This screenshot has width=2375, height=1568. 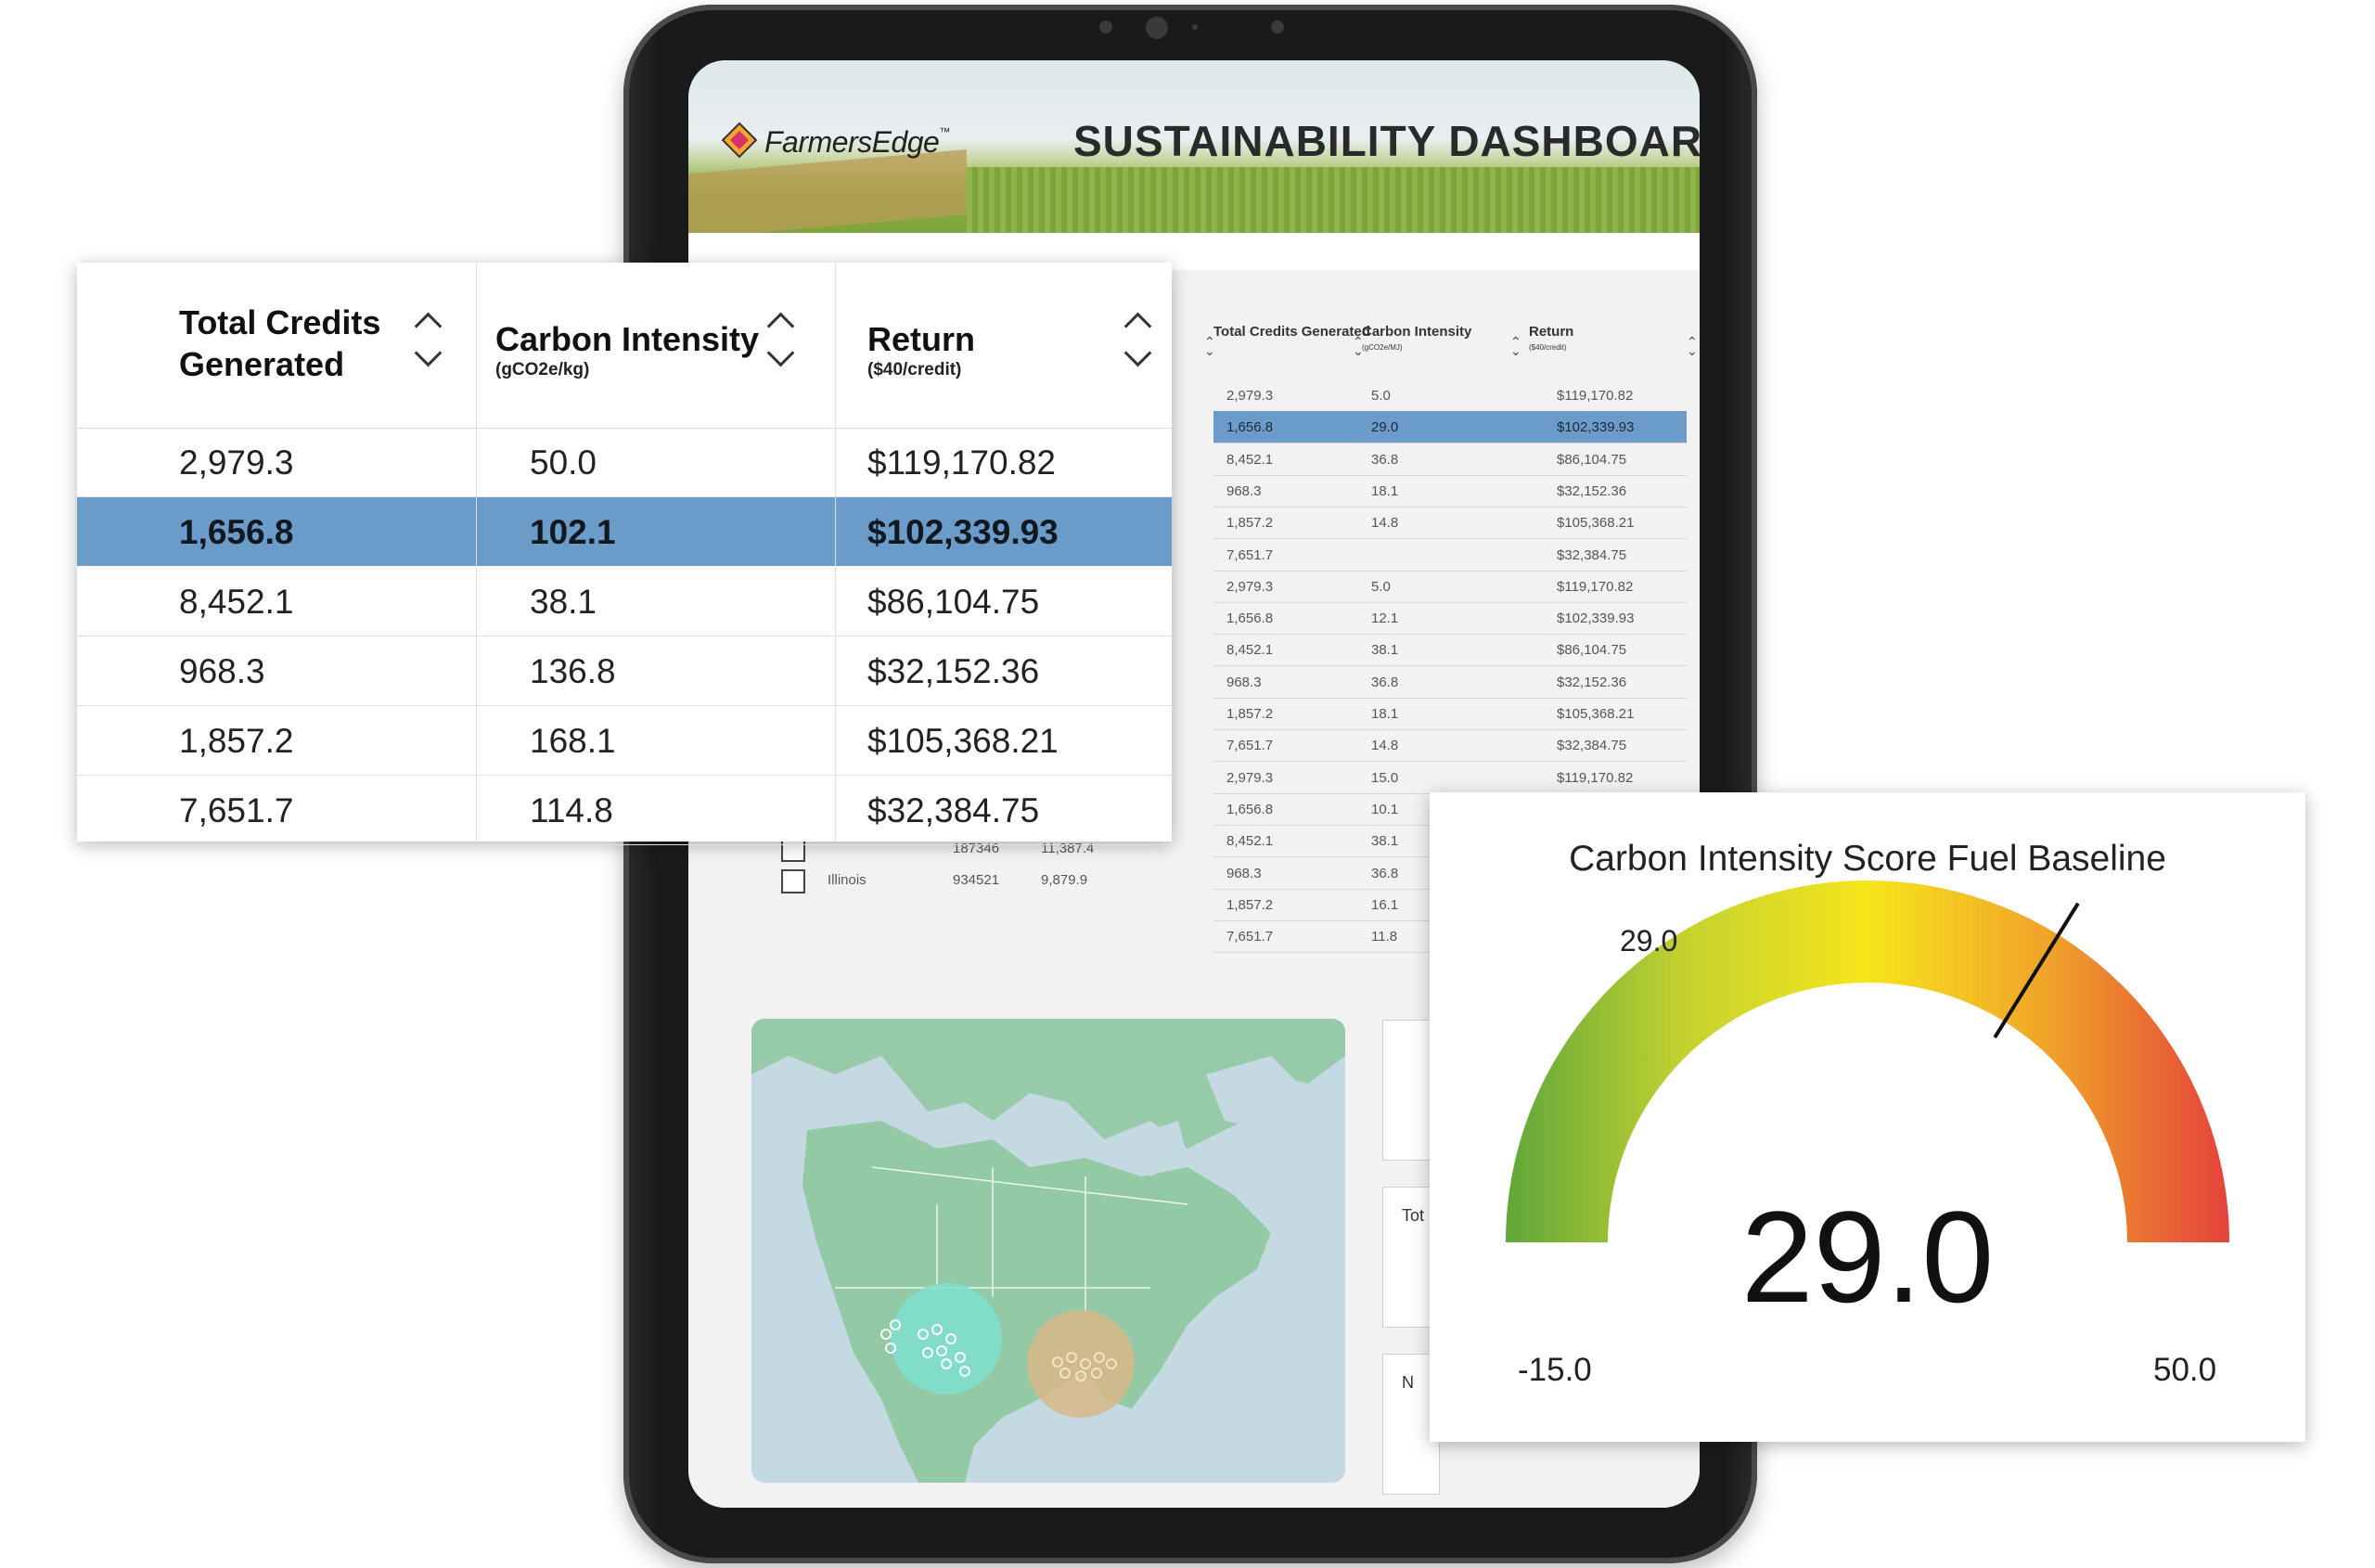 I want to click on header-carbon-intensity: Carbon Intensity, so click(x=627, y=340).